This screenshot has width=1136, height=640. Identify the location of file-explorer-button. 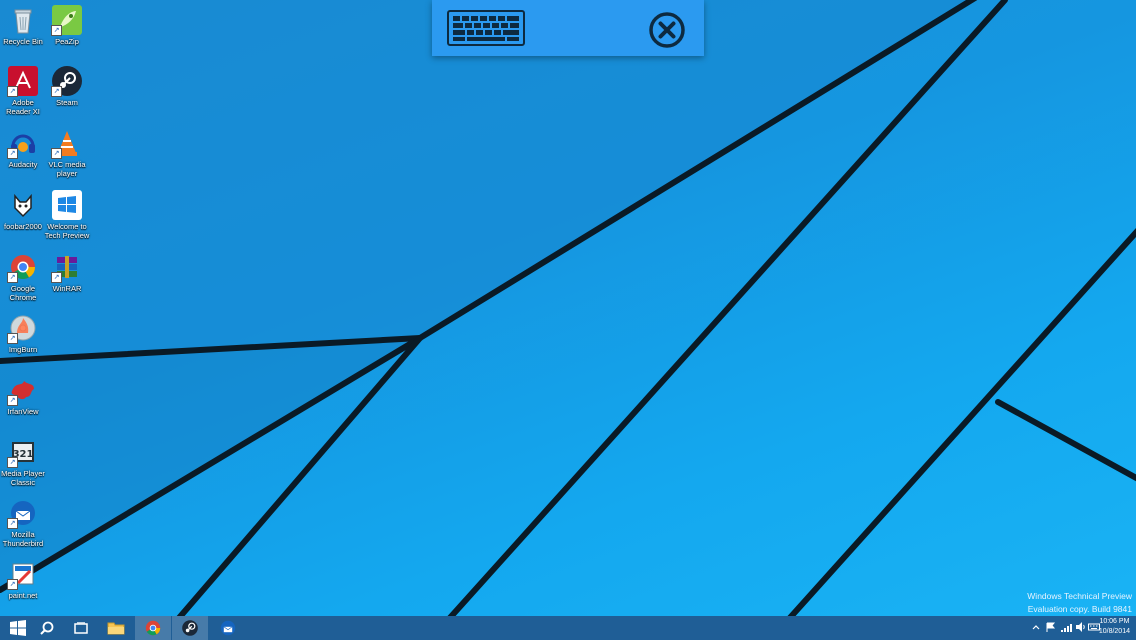
(116, 628).